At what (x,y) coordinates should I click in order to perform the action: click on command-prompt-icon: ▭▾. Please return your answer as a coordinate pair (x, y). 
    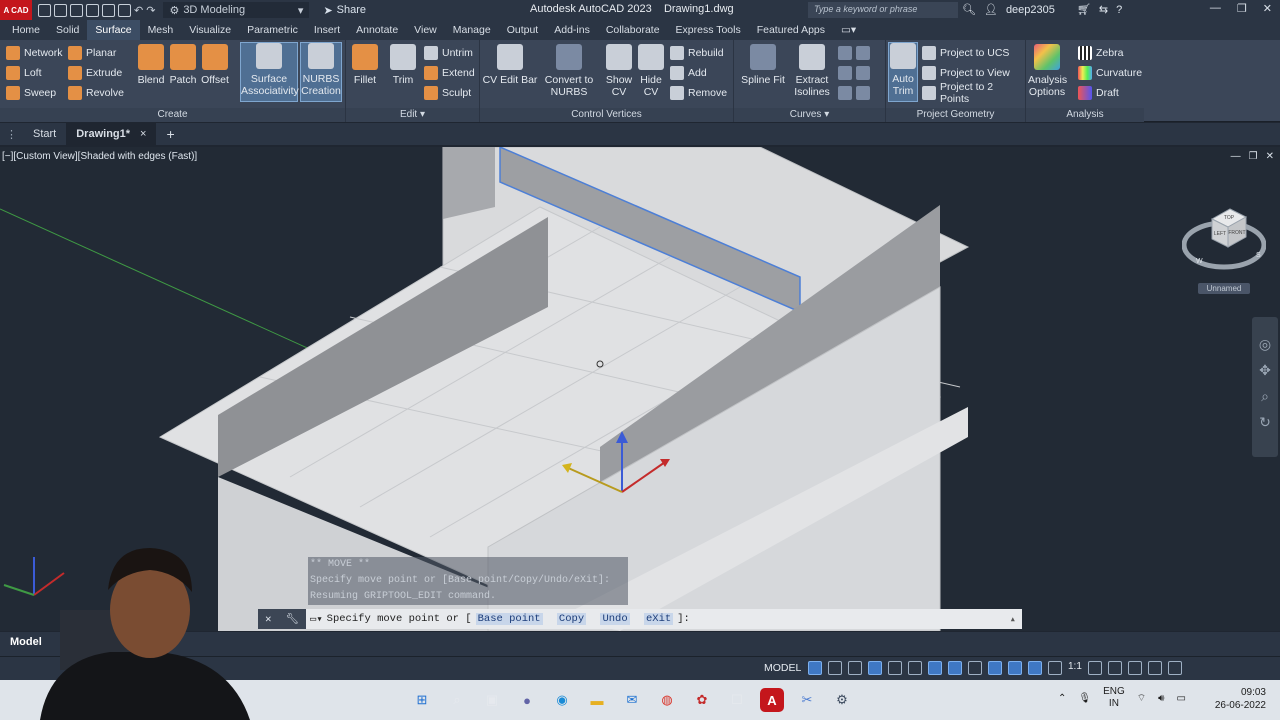
    Looking at the image, I should click on (316, 619).